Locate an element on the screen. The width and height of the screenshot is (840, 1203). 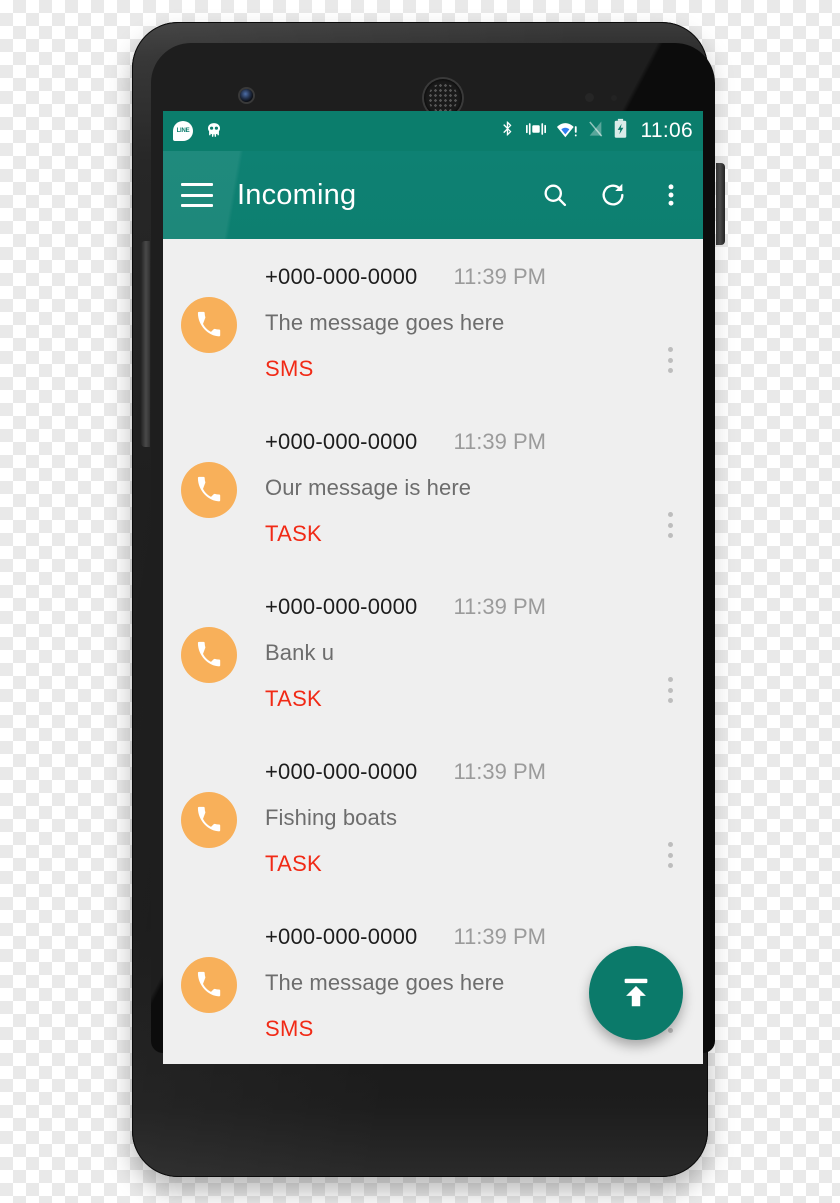
front-camera-icon is located at coordinates (246, 95).